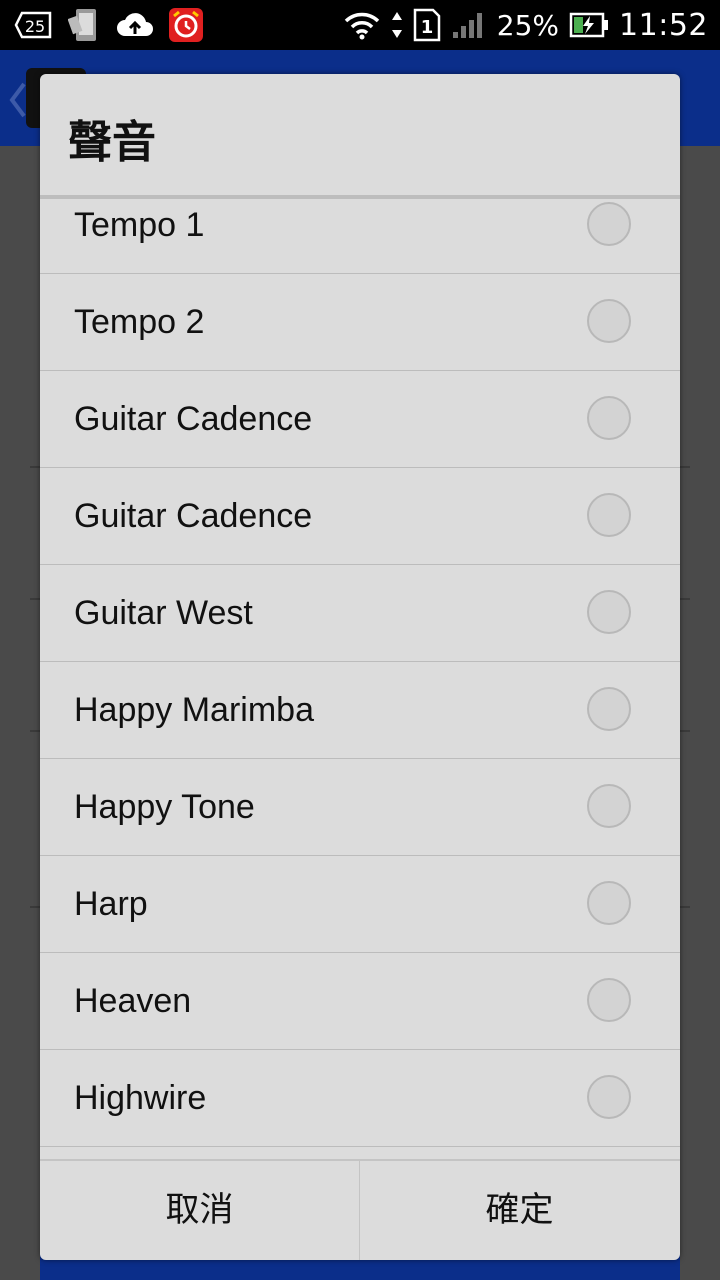  Describe the element at coordinates (360, 807) in the screenshot. I see `list-item: Happy Tone` at that location.